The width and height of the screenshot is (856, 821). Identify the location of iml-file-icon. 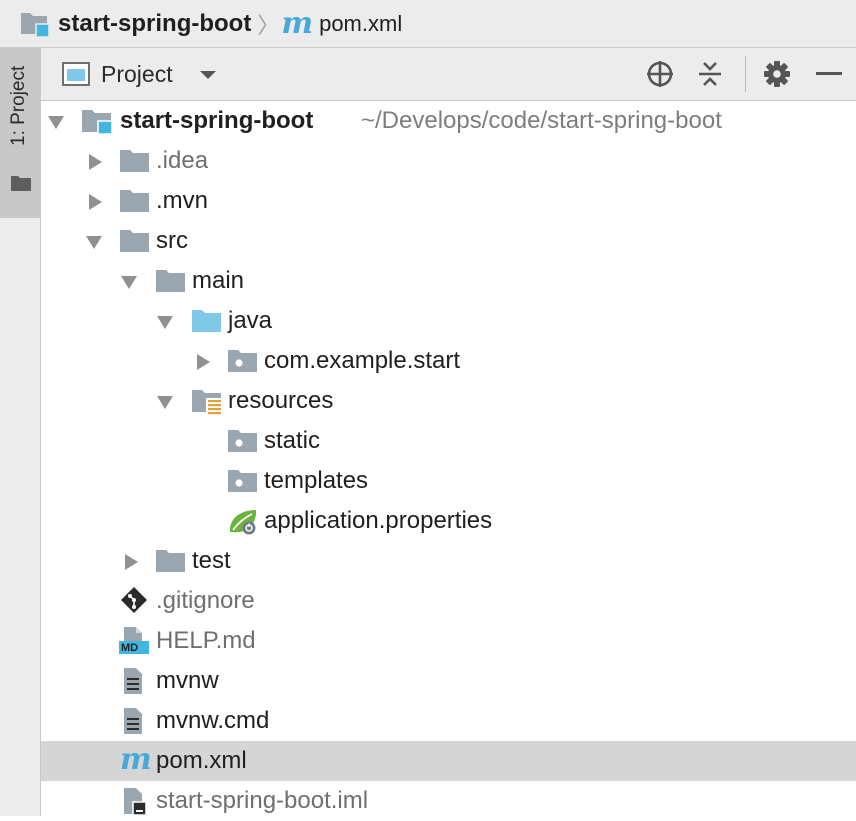
(135, 801).